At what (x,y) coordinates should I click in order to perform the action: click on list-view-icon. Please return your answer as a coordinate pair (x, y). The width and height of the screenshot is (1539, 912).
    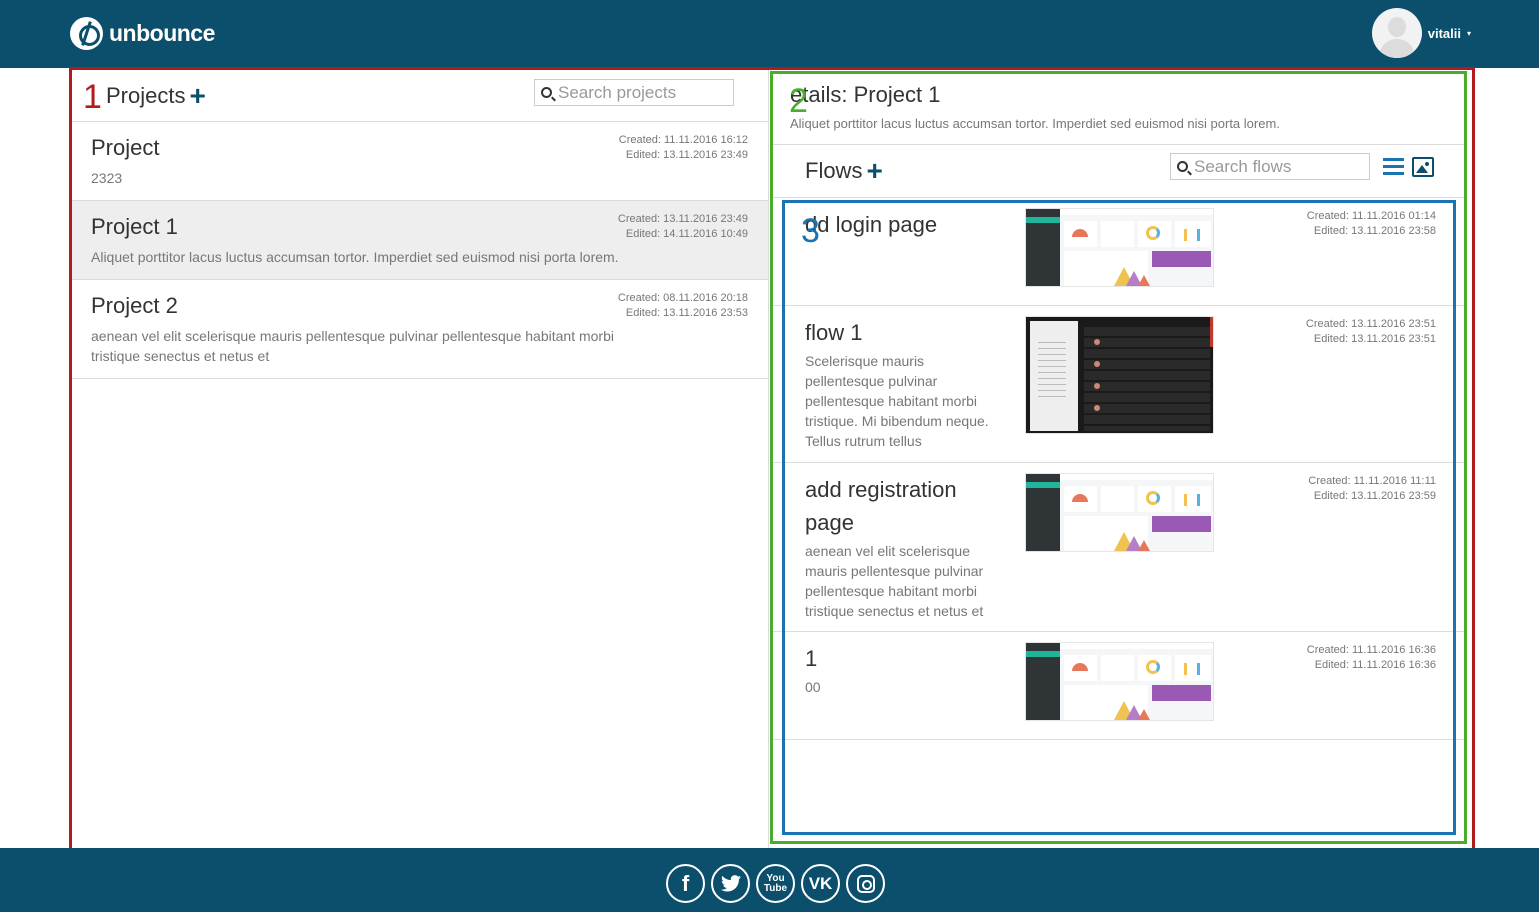
    Looking at the image, I should click on (1393, 167).